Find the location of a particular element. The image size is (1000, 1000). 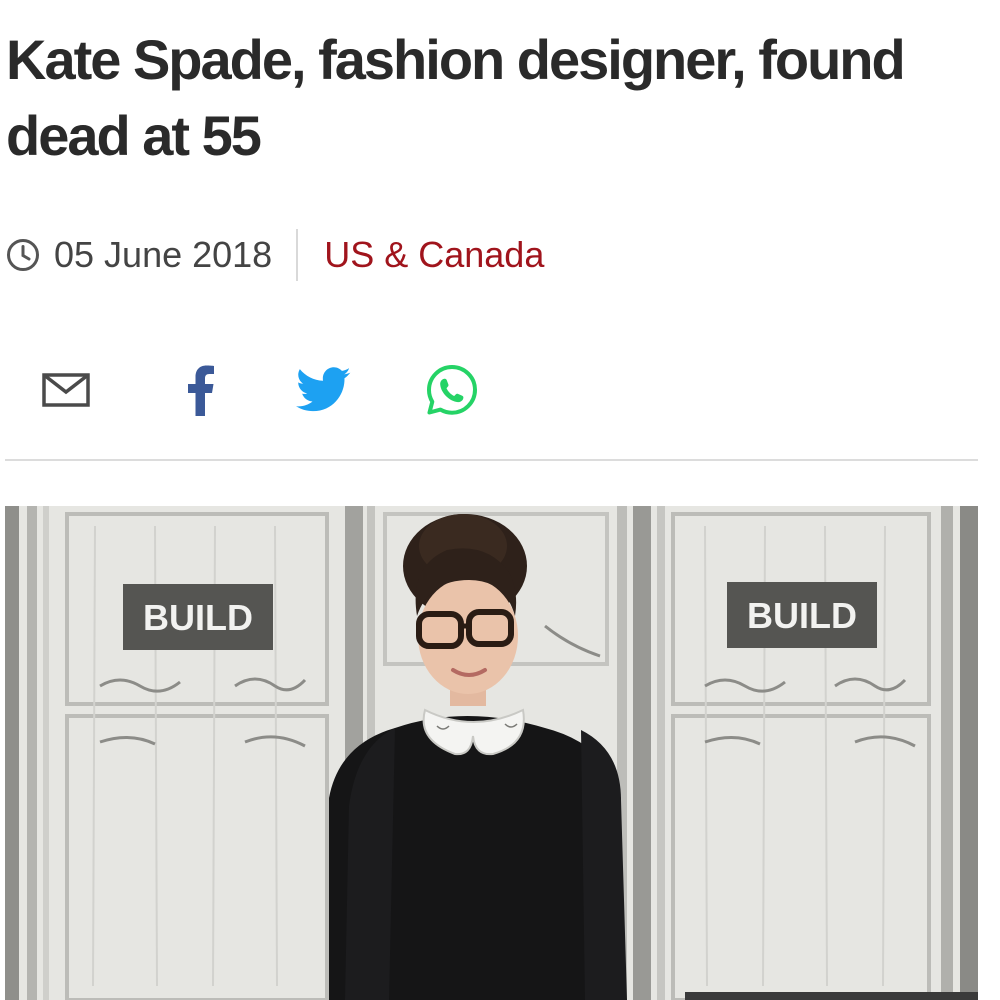

meta-divider is located at coordinates (297, 255).